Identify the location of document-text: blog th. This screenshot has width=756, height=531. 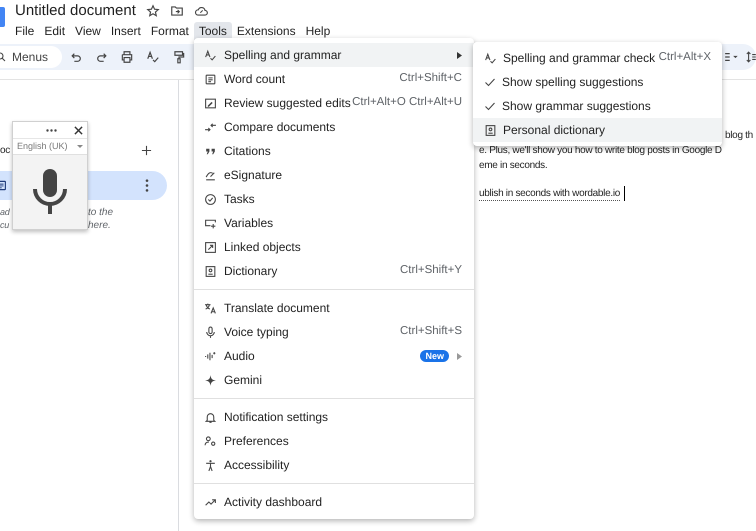
(739, 136).